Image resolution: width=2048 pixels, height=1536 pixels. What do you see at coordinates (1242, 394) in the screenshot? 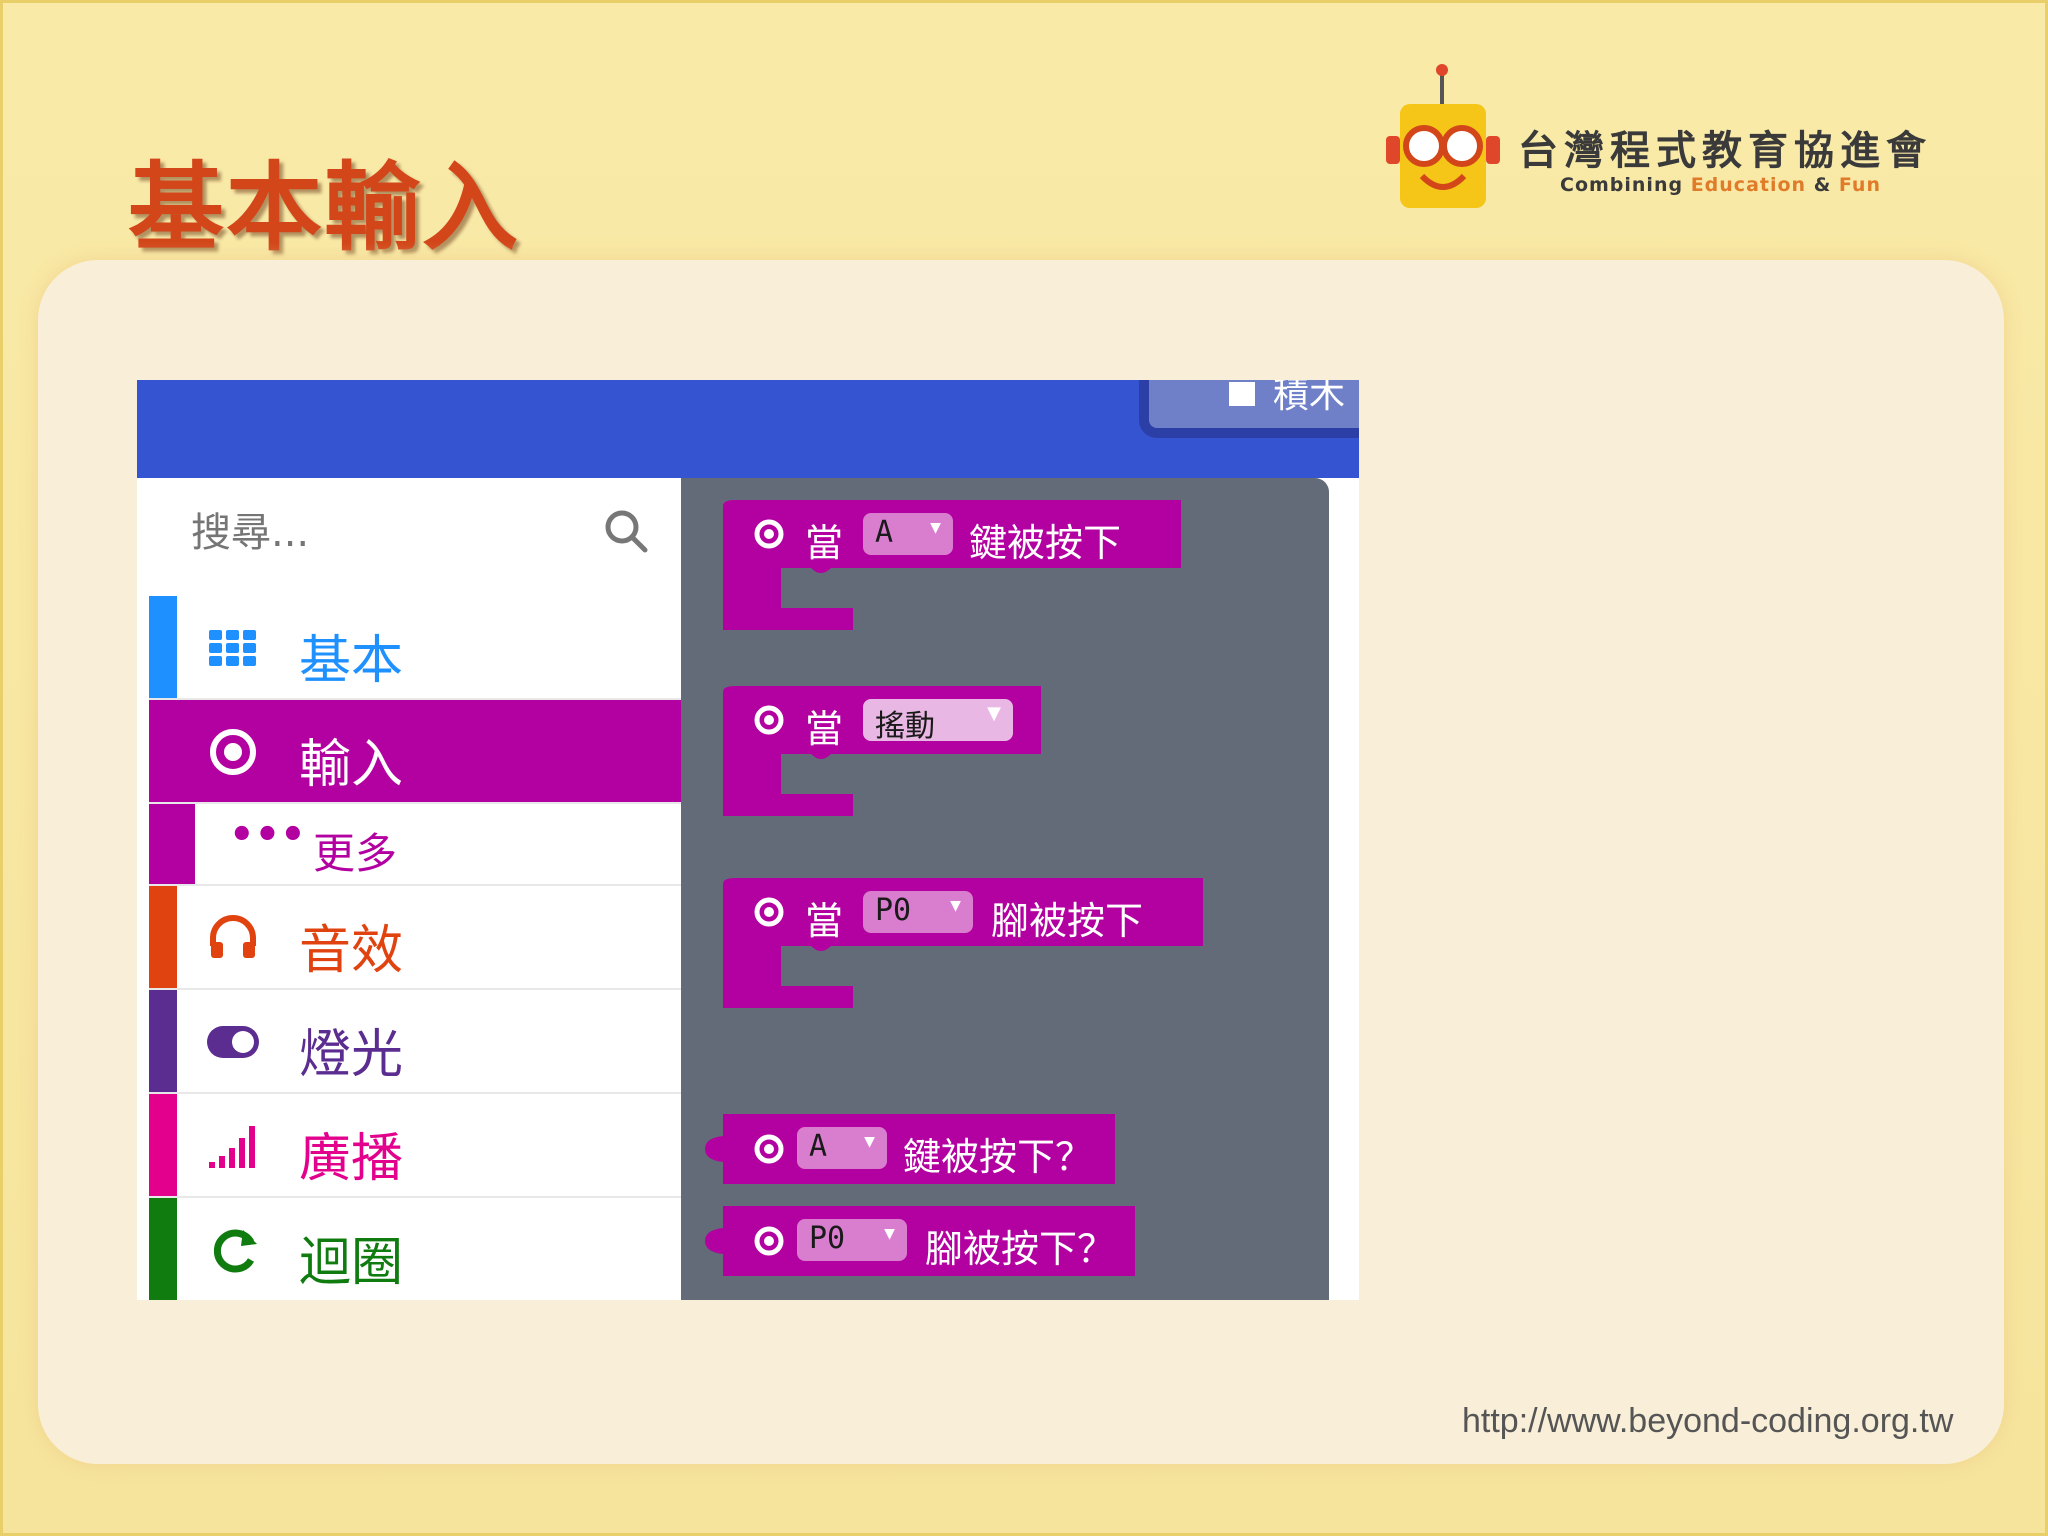
I see `blocks-doc-icon` at bounding box center [1242, 394].